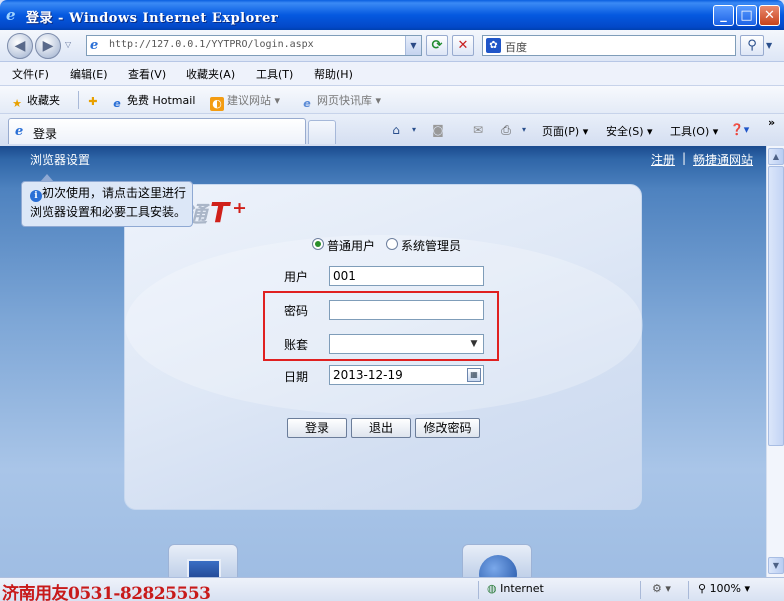  What do you see at coordinates (35, 101) in the screenshot?
I see `favorites-button: ★ 收藏夹` at bounding box center [35, 101].